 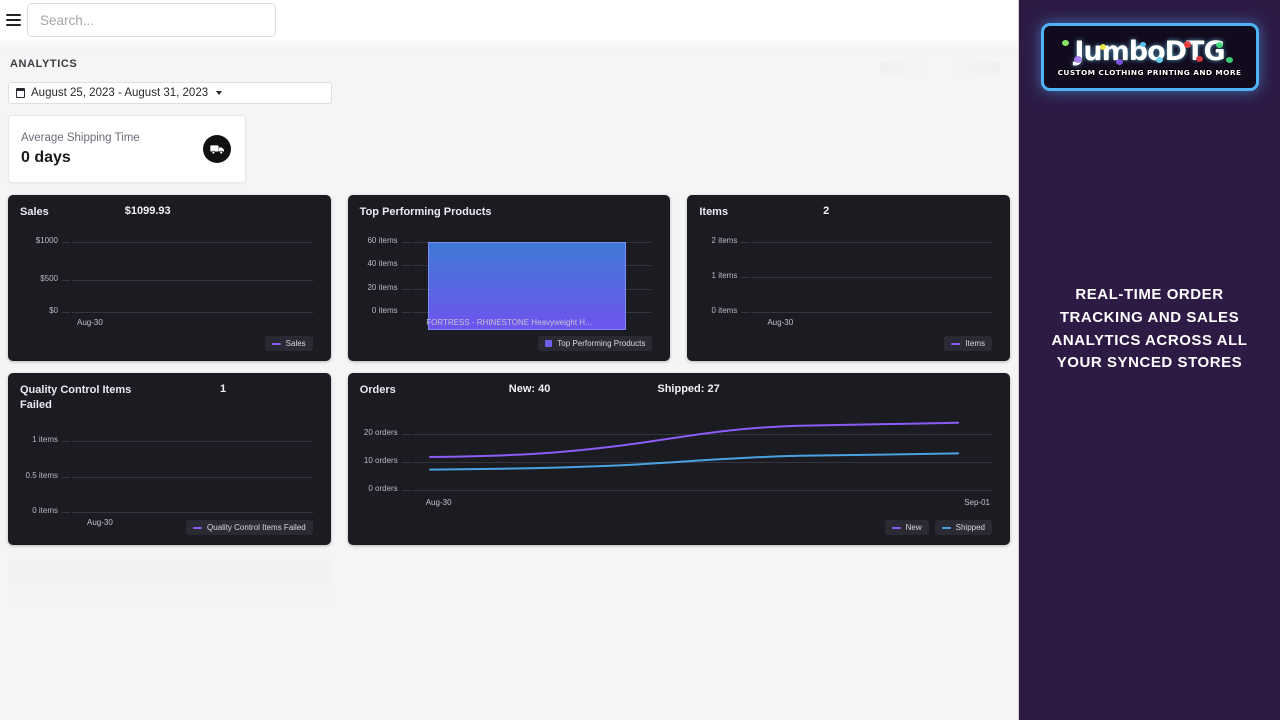 What do you see at coordinates (688, 389) in the screenshot?
I see `card-stat-shipped: Shipped: 27` at bounding box center [688, 389].